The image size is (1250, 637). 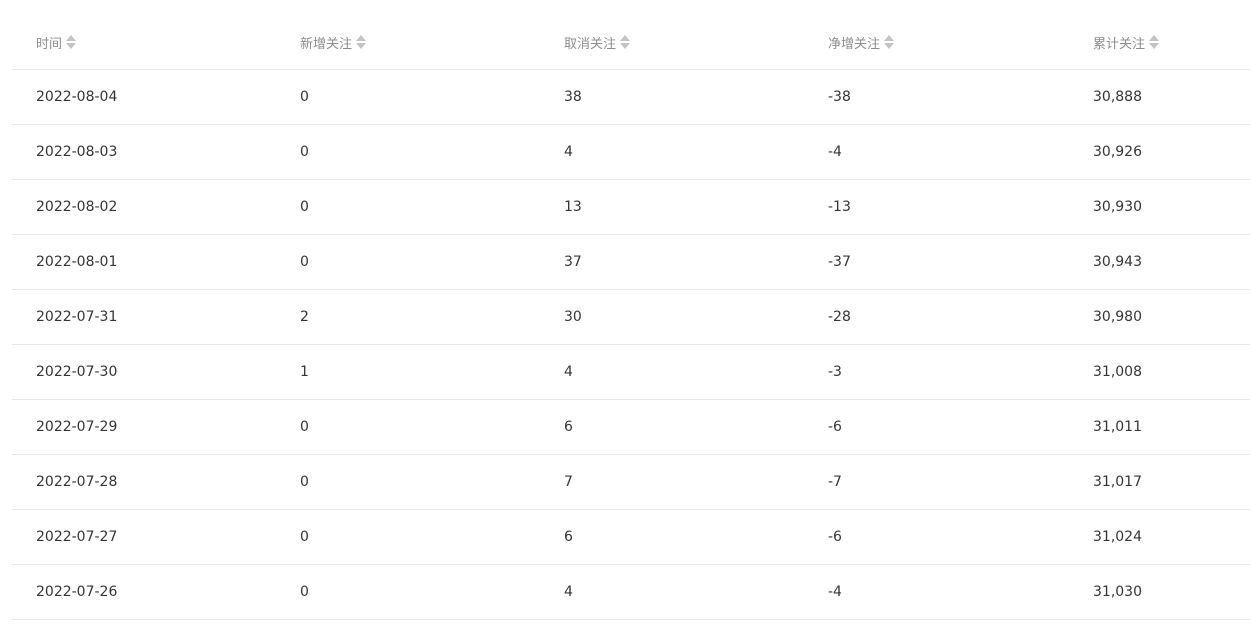 I want to click on cell-date: 2022-08-04, so click(x=144, y=97).